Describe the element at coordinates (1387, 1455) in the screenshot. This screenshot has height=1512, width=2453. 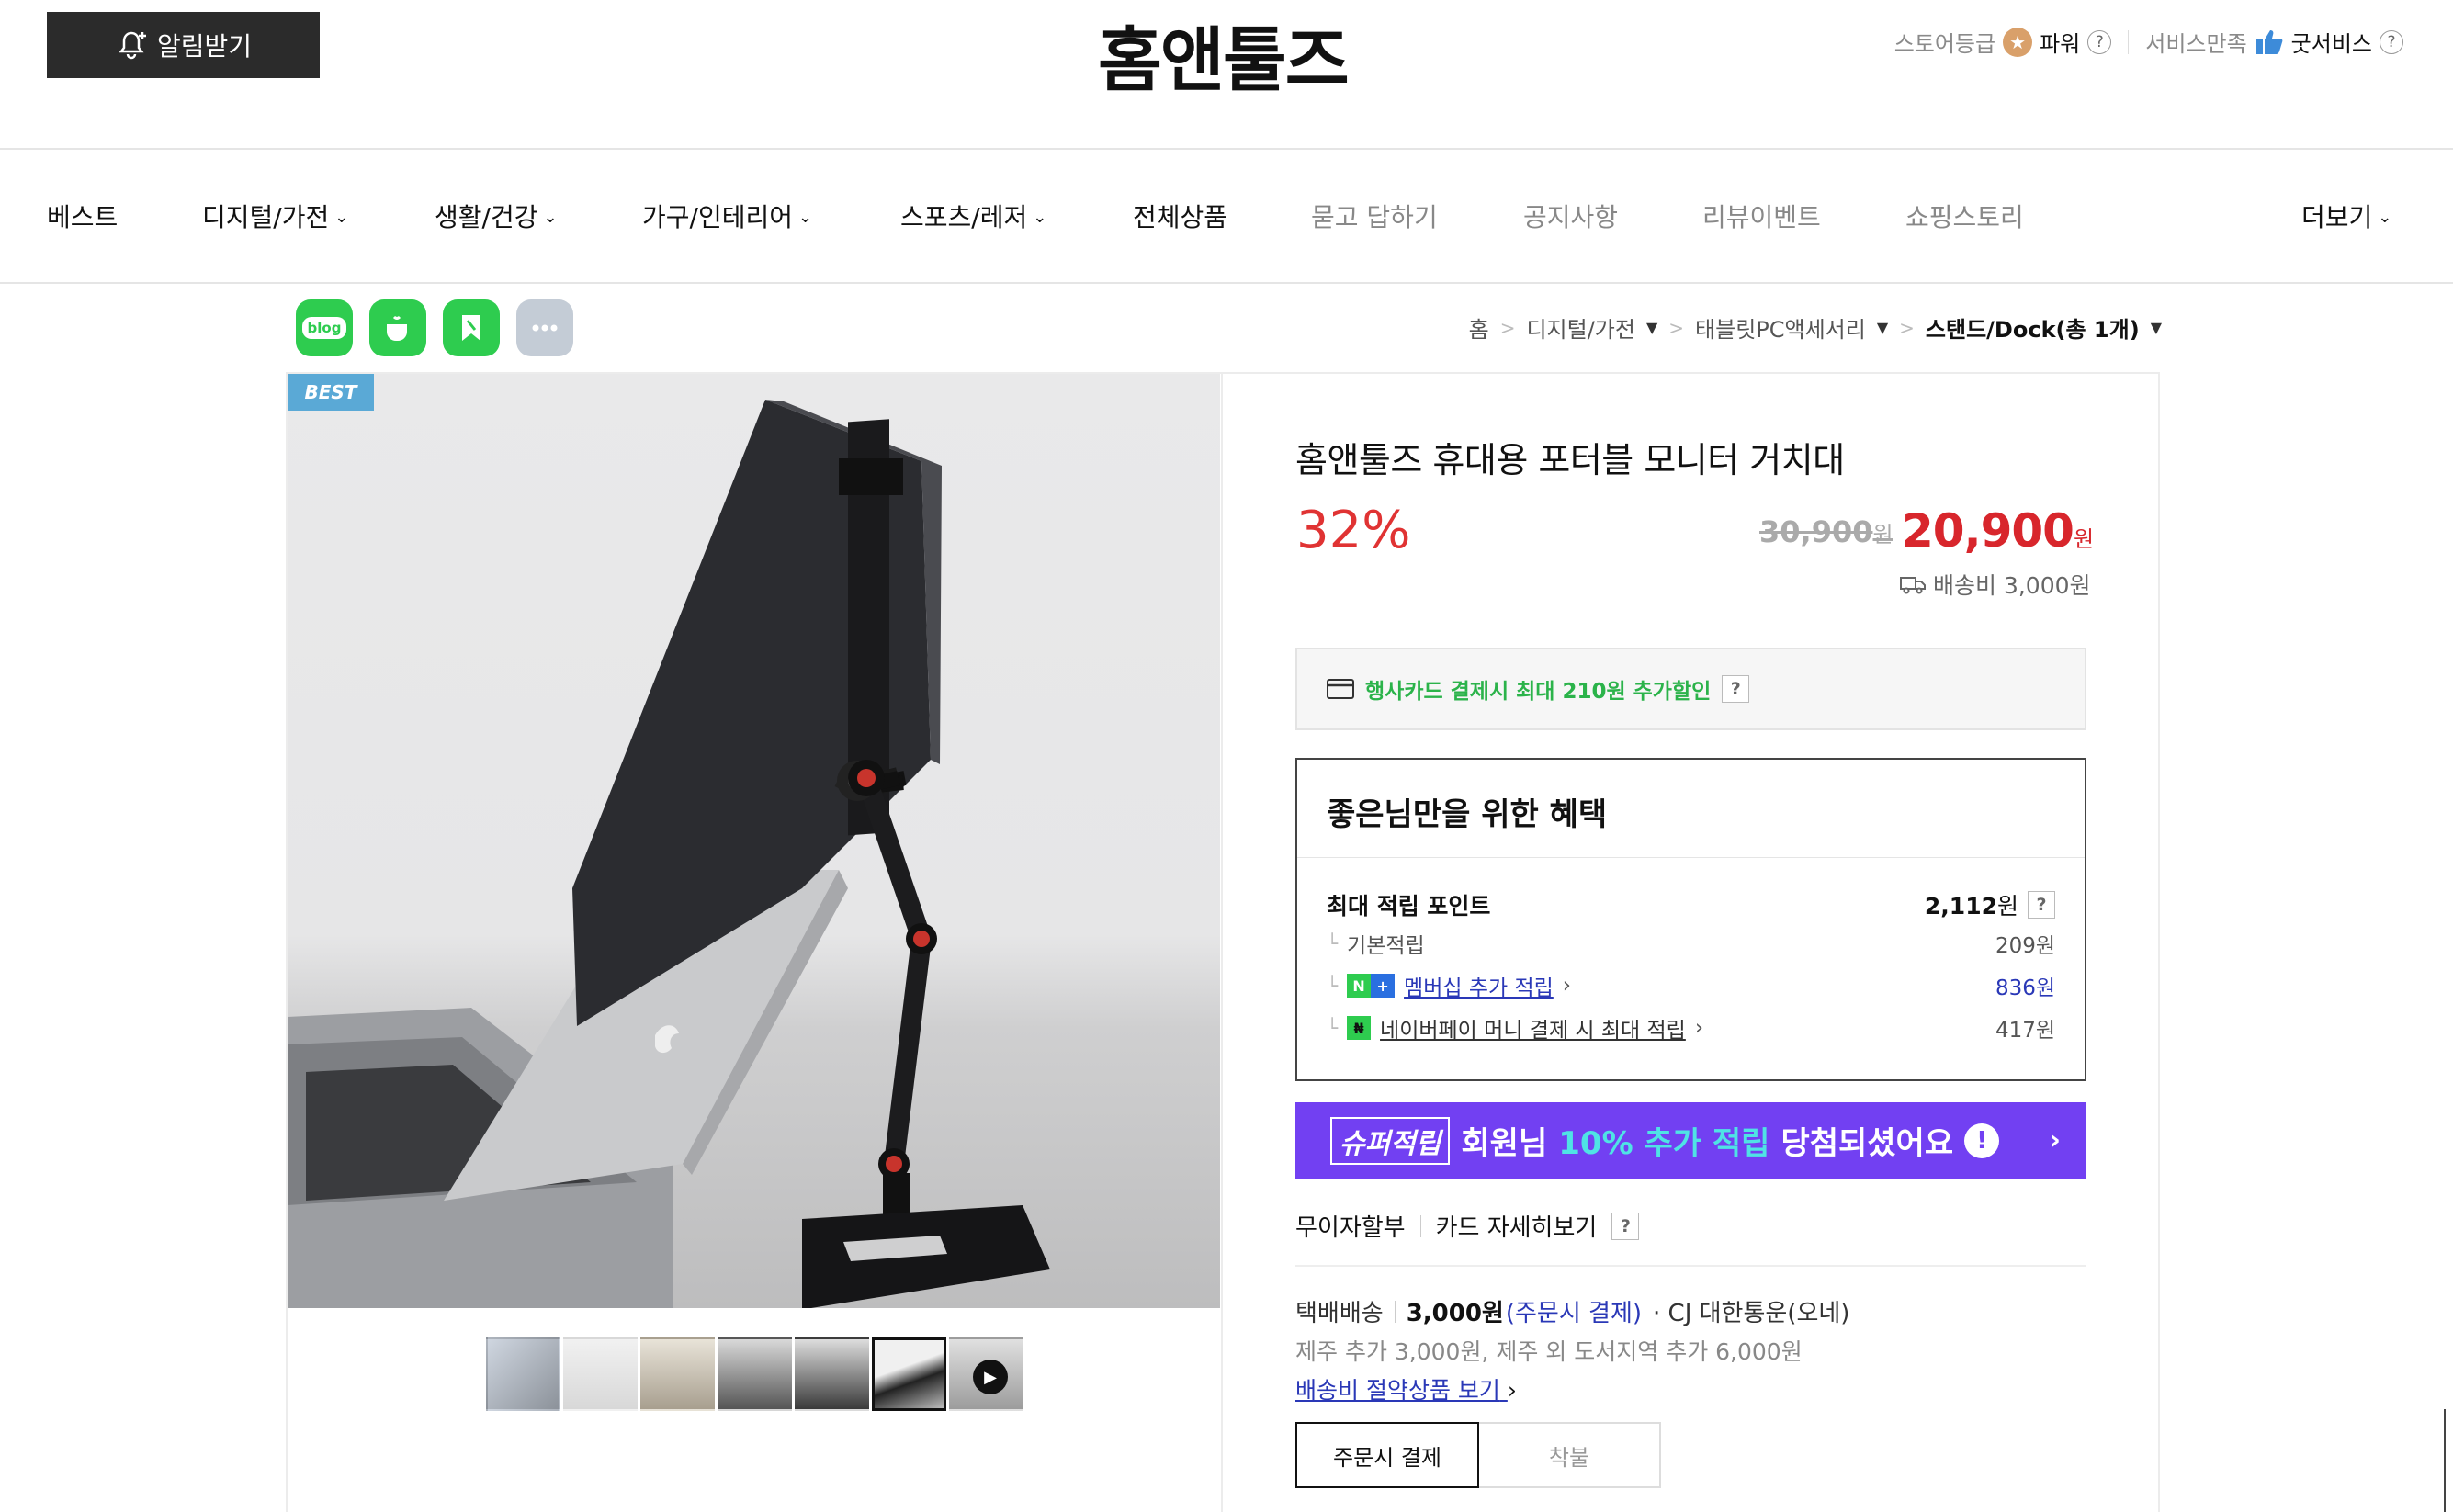
I see `pay-on-order-option: 주문시 결제` at that location.